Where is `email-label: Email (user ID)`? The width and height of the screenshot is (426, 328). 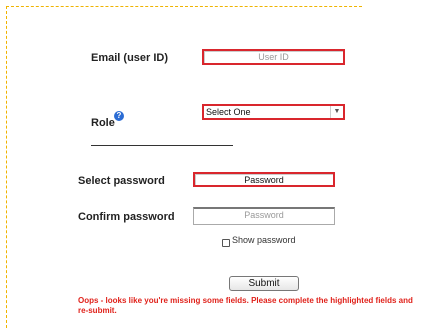 email-label: Email (user ID) is located at coordinates (130, 58).